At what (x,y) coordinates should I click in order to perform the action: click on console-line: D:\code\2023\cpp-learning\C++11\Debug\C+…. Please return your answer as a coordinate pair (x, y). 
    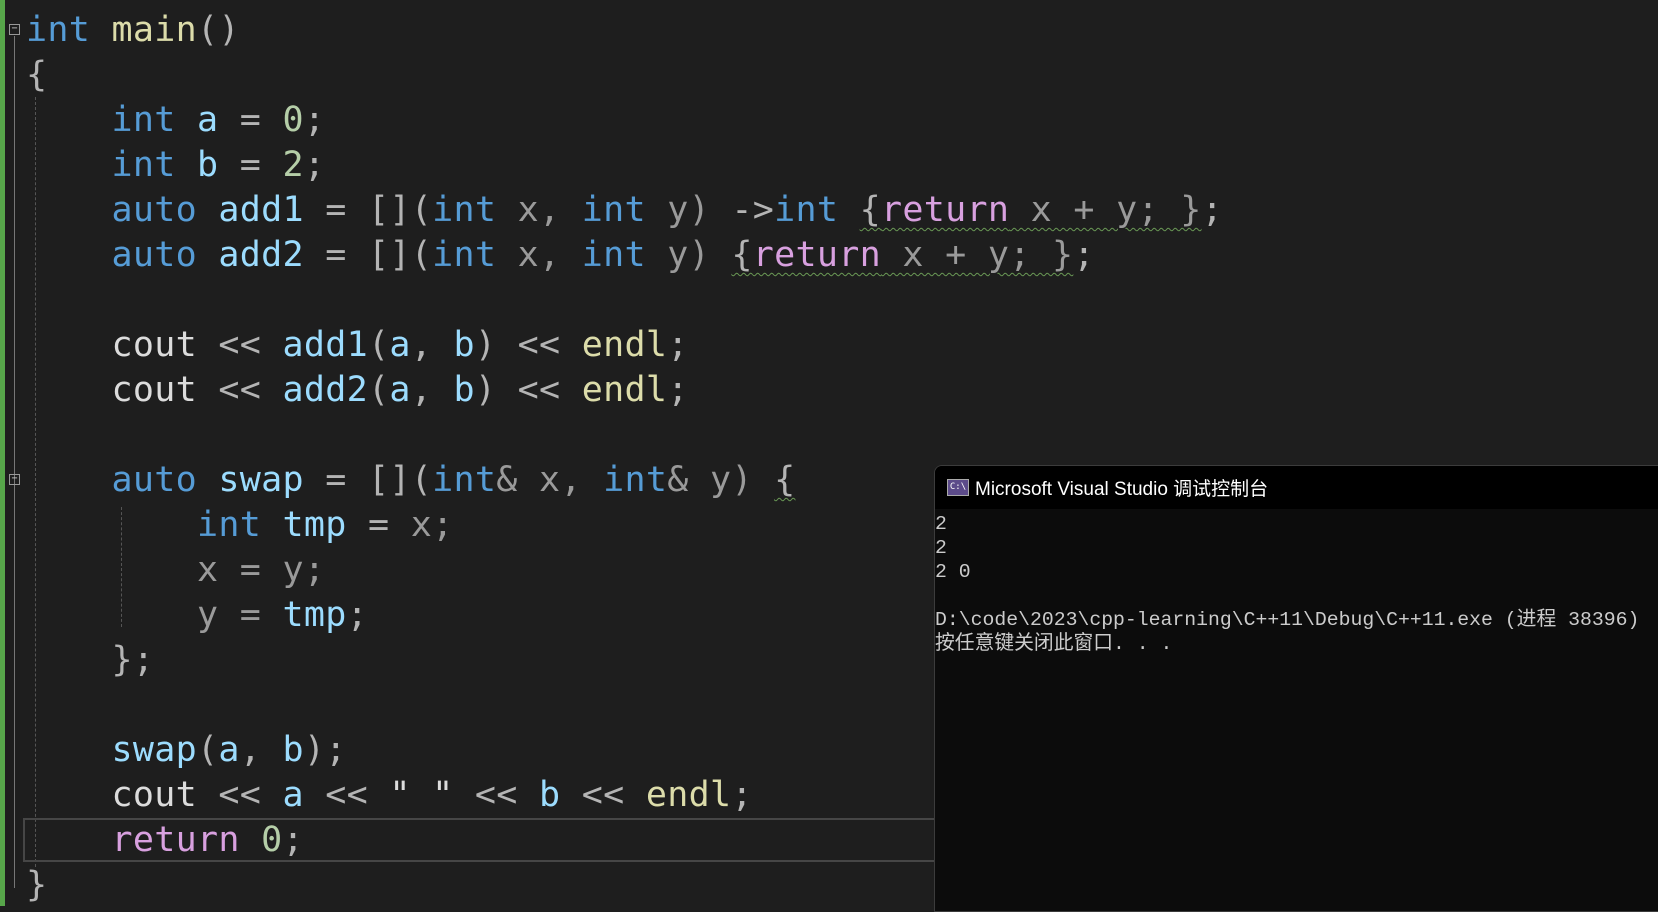
    Looking at the image, I should click on (1287, 620).